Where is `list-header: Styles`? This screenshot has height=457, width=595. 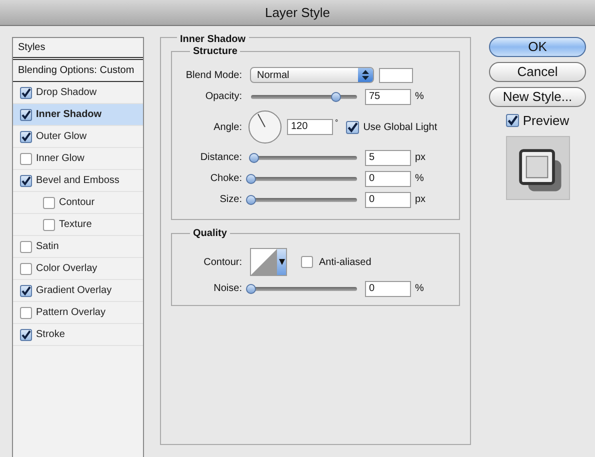
list-header: Styles is located at coordinates (78, 49).